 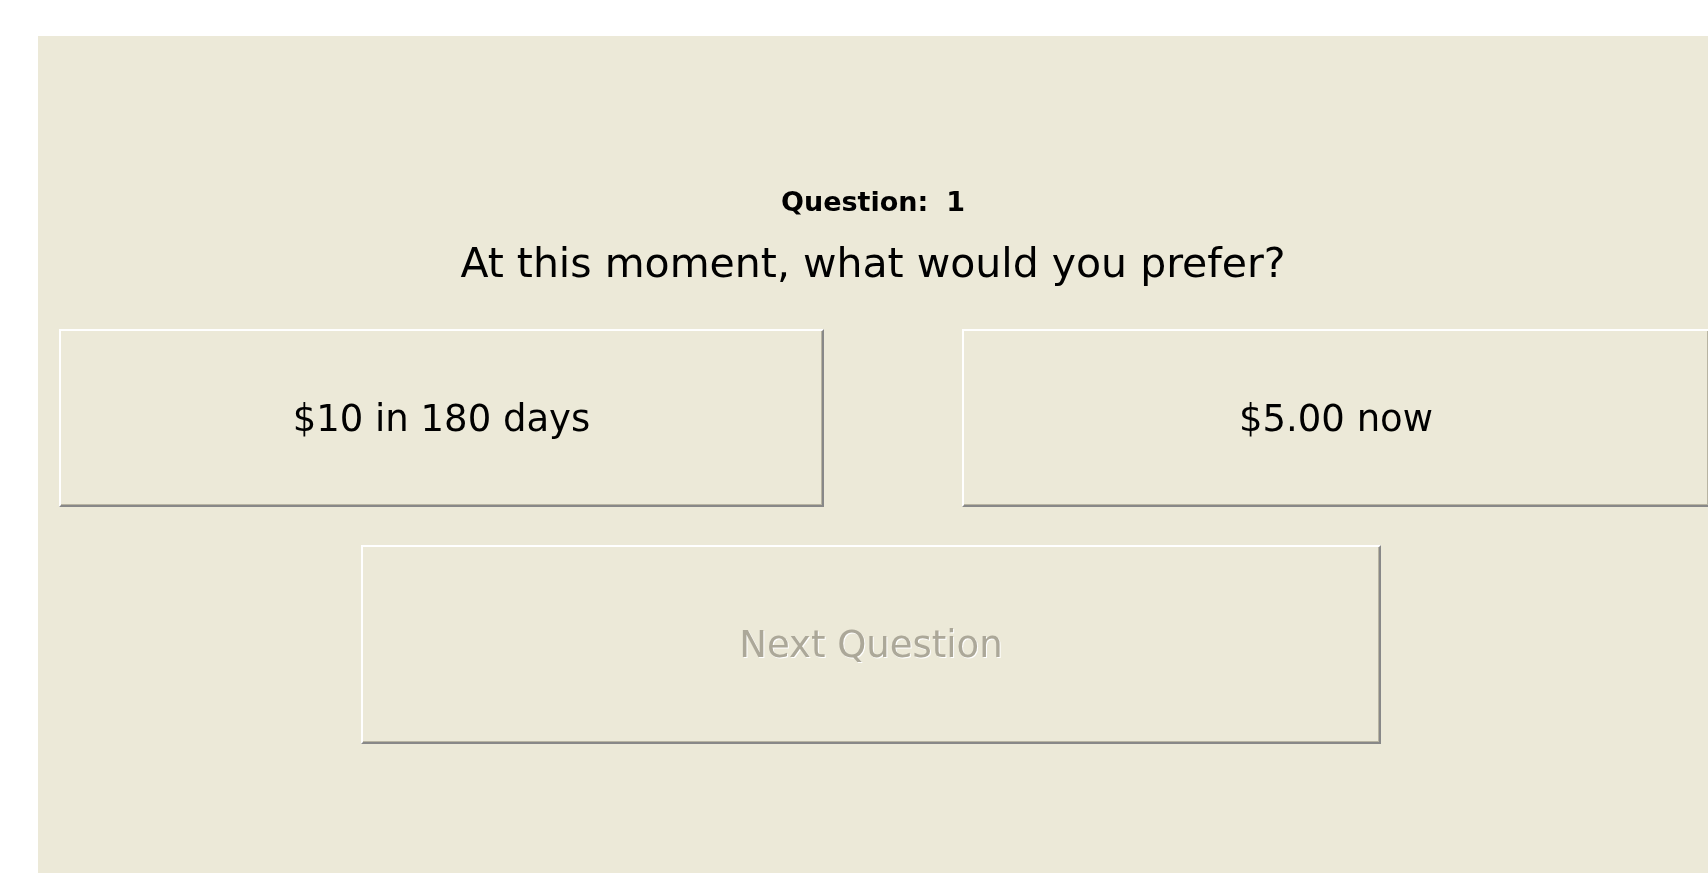 I want to click on question-number: 1, so click(x=956, y=201).